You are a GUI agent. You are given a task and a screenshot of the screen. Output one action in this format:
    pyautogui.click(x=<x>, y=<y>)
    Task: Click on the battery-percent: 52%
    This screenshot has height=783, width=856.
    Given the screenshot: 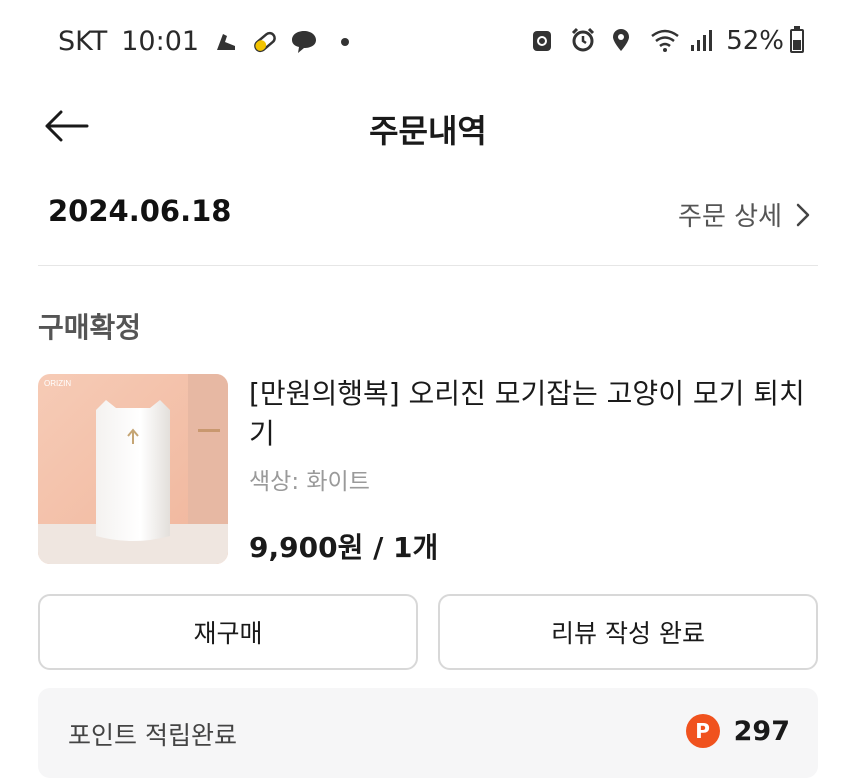 What is the action you would take?
    pyautogui.click(x=755, y=41)
    